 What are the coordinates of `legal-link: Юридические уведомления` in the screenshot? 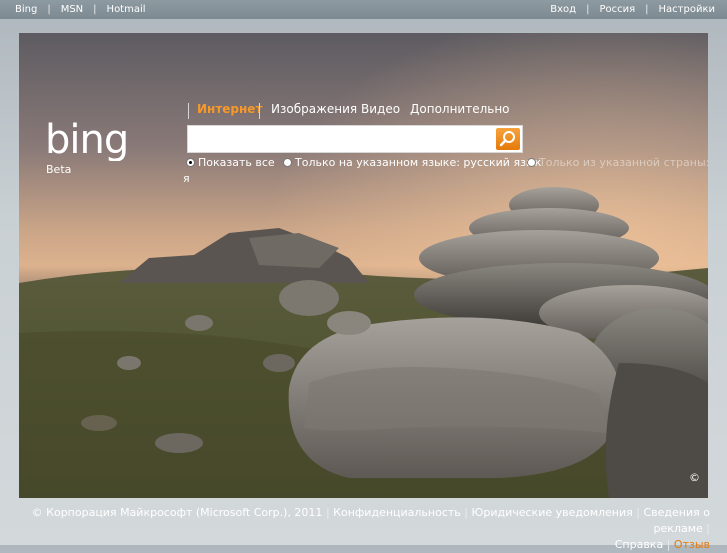 It's located at (551, 512).